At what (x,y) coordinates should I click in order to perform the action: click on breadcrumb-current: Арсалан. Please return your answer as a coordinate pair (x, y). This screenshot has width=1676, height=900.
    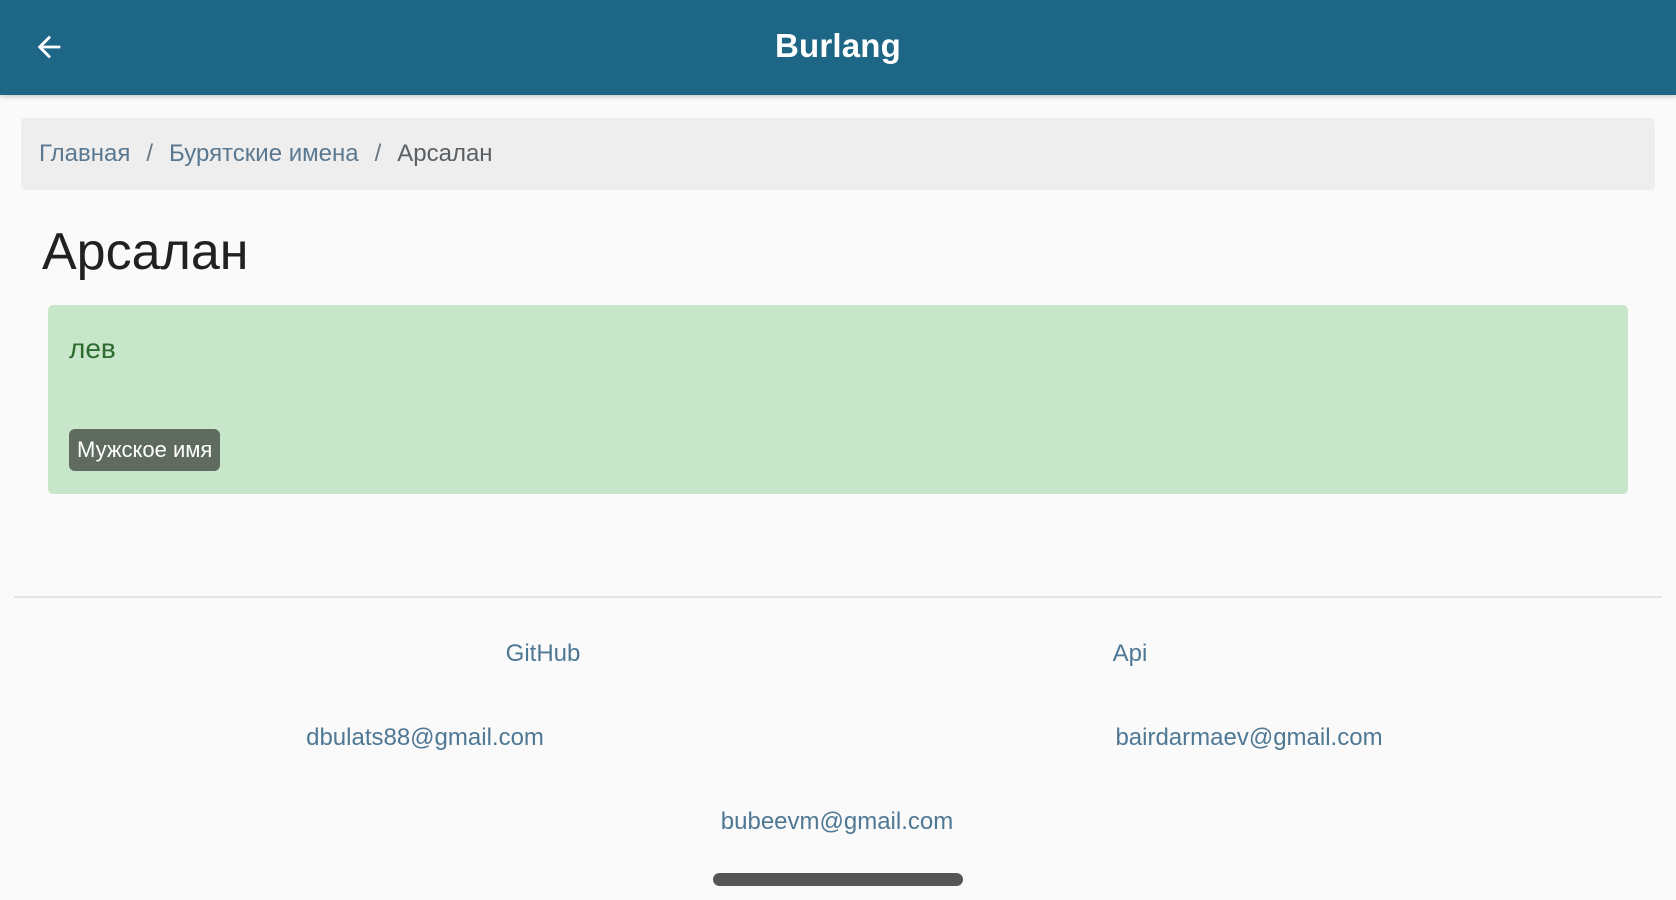
    Looking at the image, I should click on (445, 153).